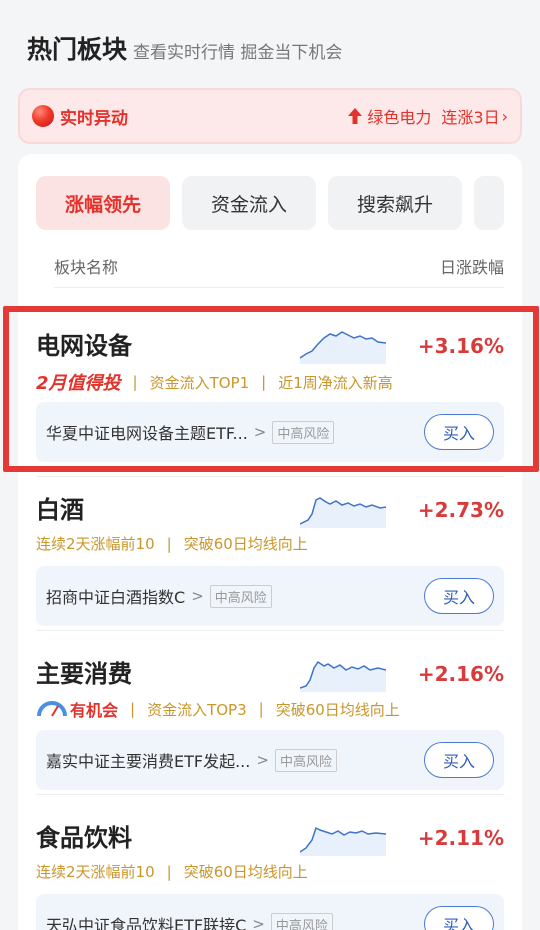  Describe the element at coordinates (238, 53) in the screenshot. I see `page-subtitle: 查看实时行情 掘金当下机会` at that location.